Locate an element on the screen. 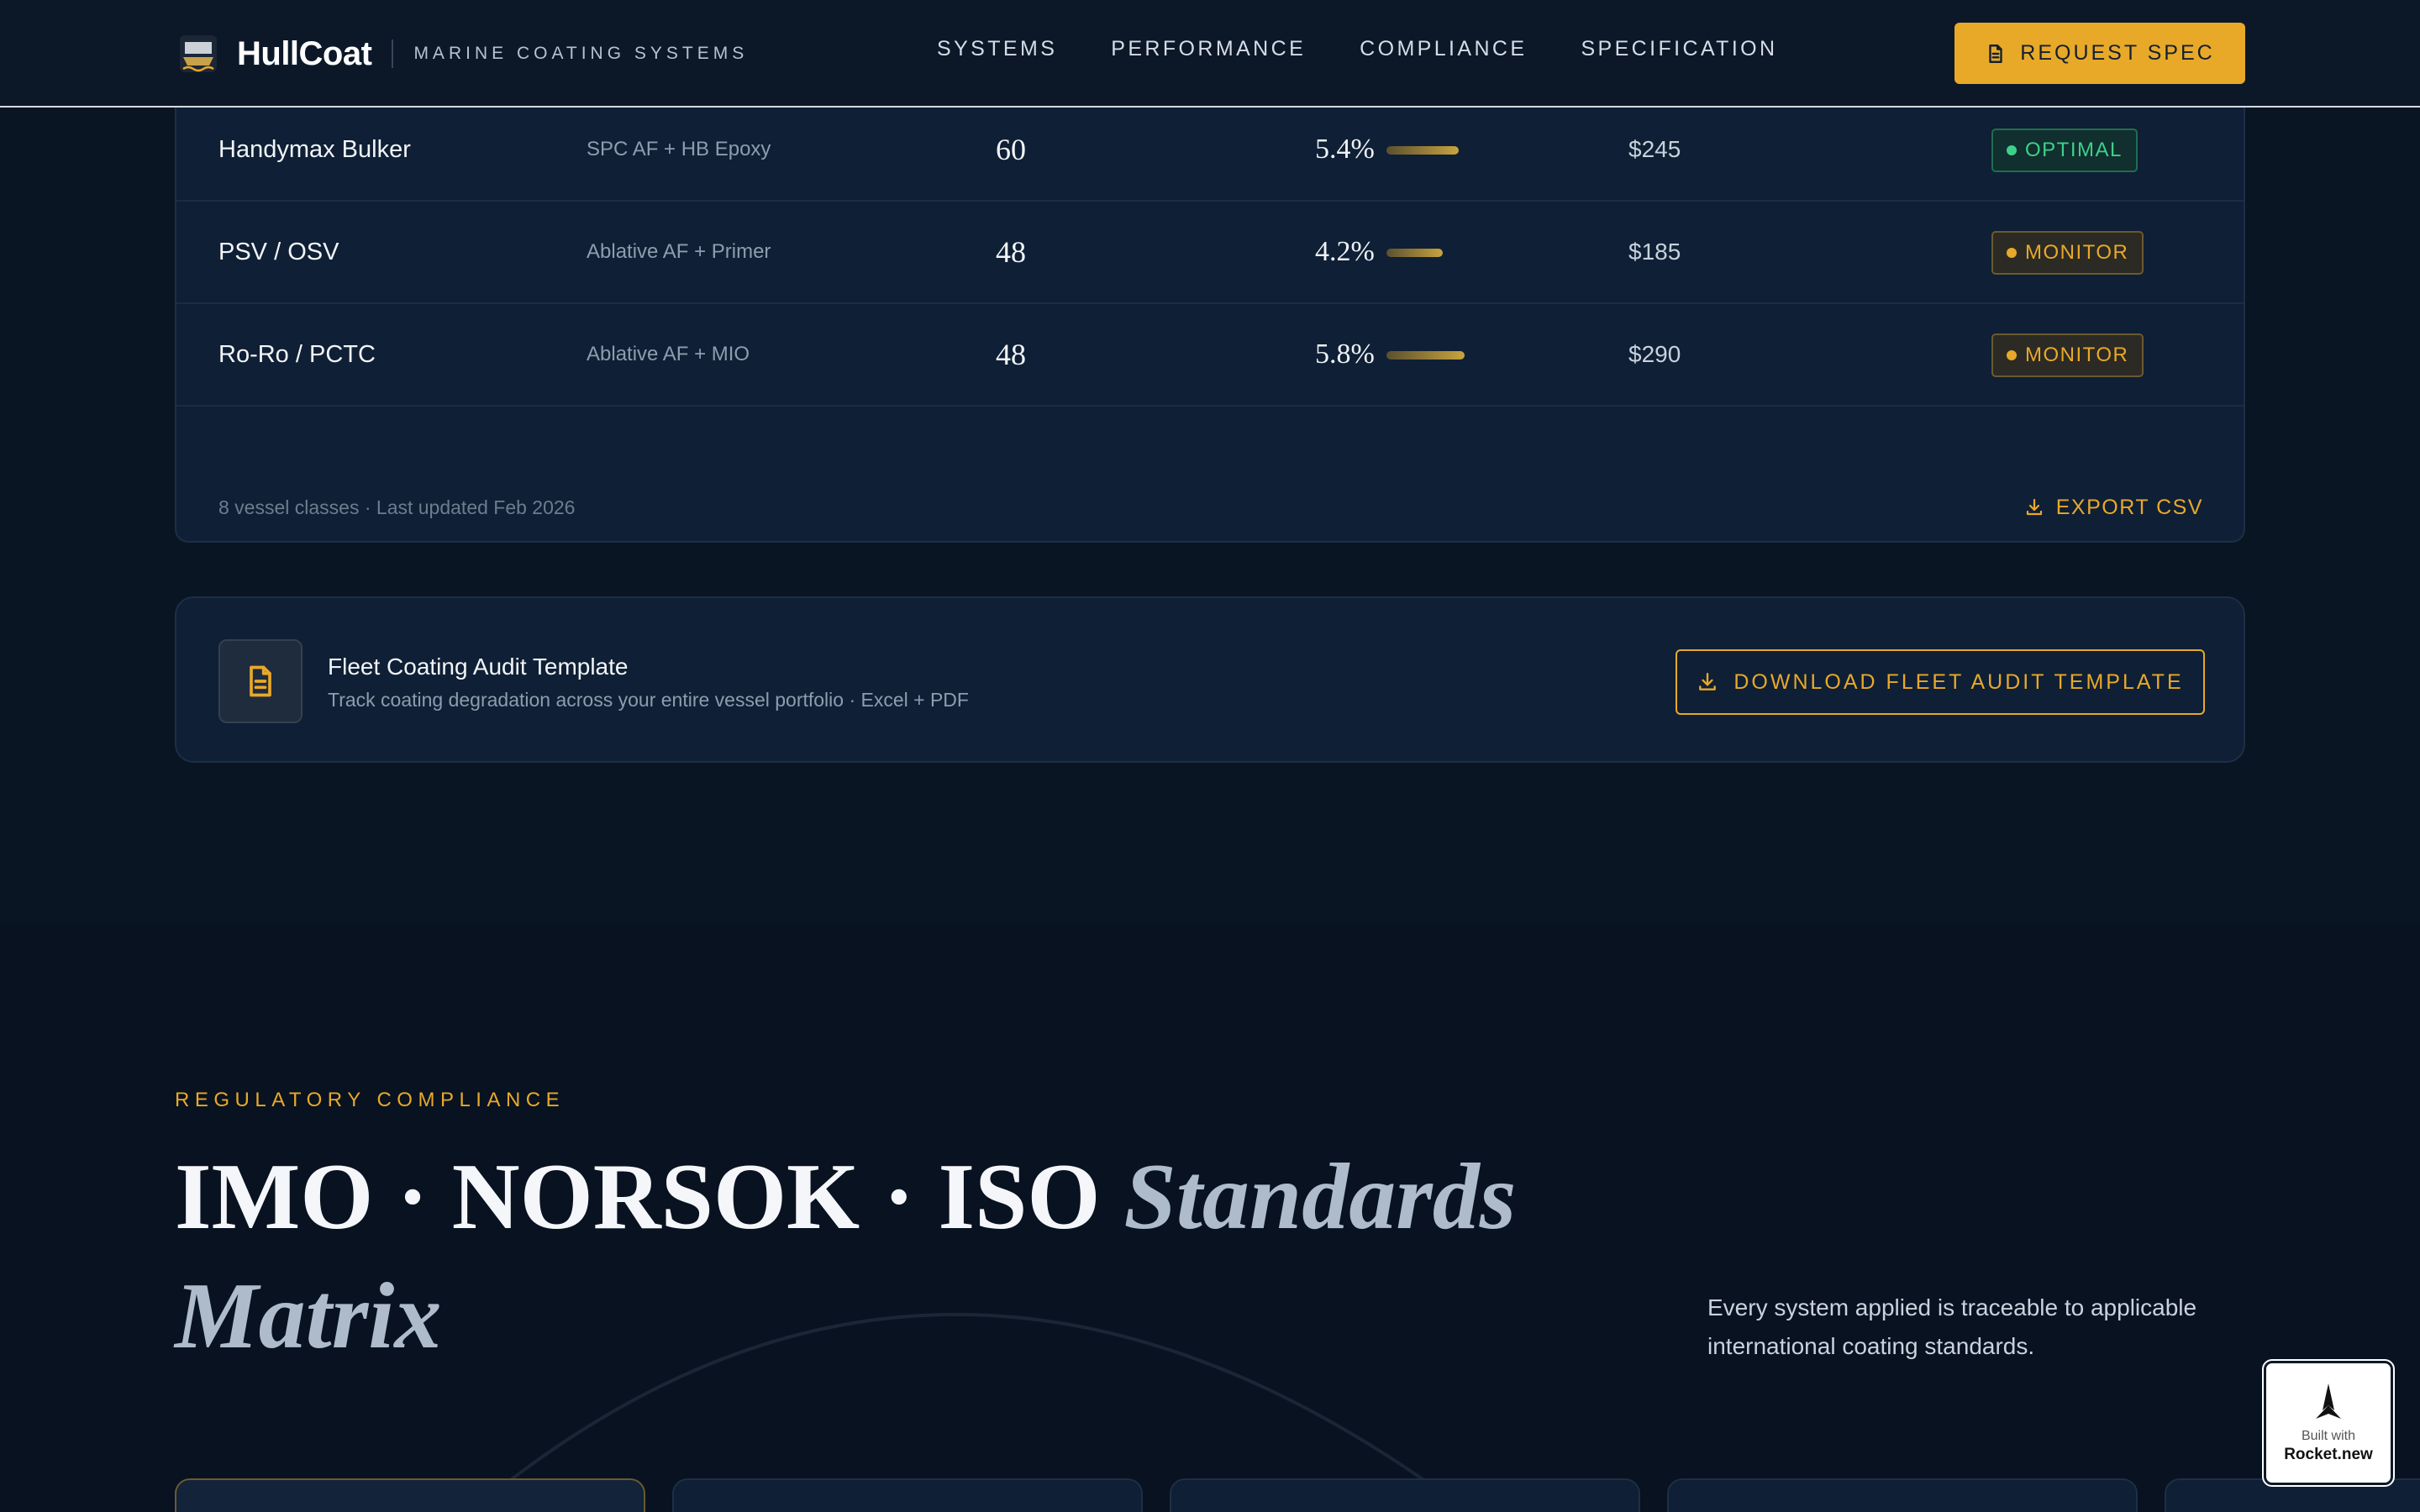  download-audit-label: DOWNLOAD FLEET AUDIT TEMPLATE is located at coordinates (1959, 681).